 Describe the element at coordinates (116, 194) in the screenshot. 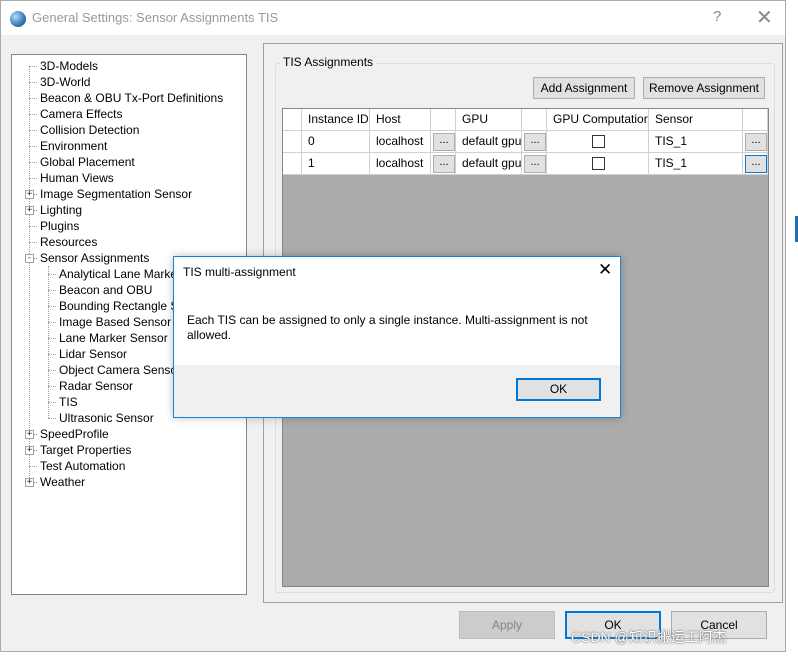

I see `tree-item: Image Segmentation Sensor` at that location.